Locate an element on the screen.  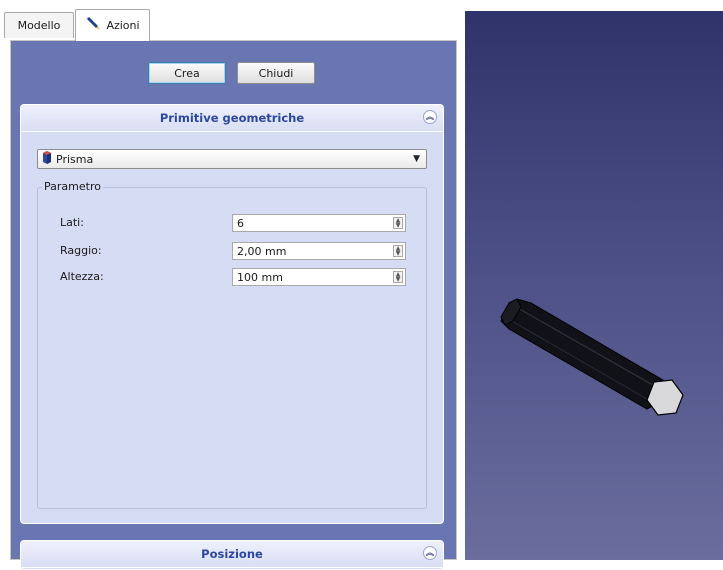
param-label: Altezza: is located at coordinates (82, 276).